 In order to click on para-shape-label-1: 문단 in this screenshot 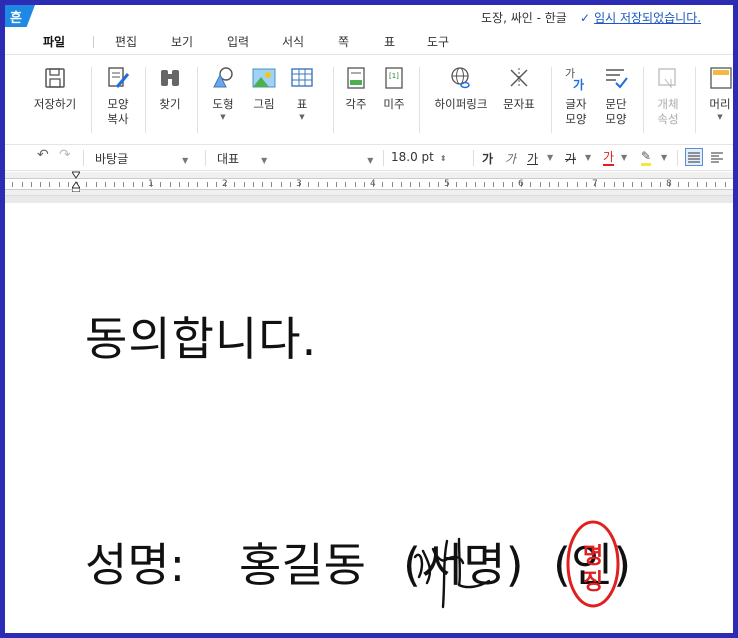, I will do `click(616, 104)`.